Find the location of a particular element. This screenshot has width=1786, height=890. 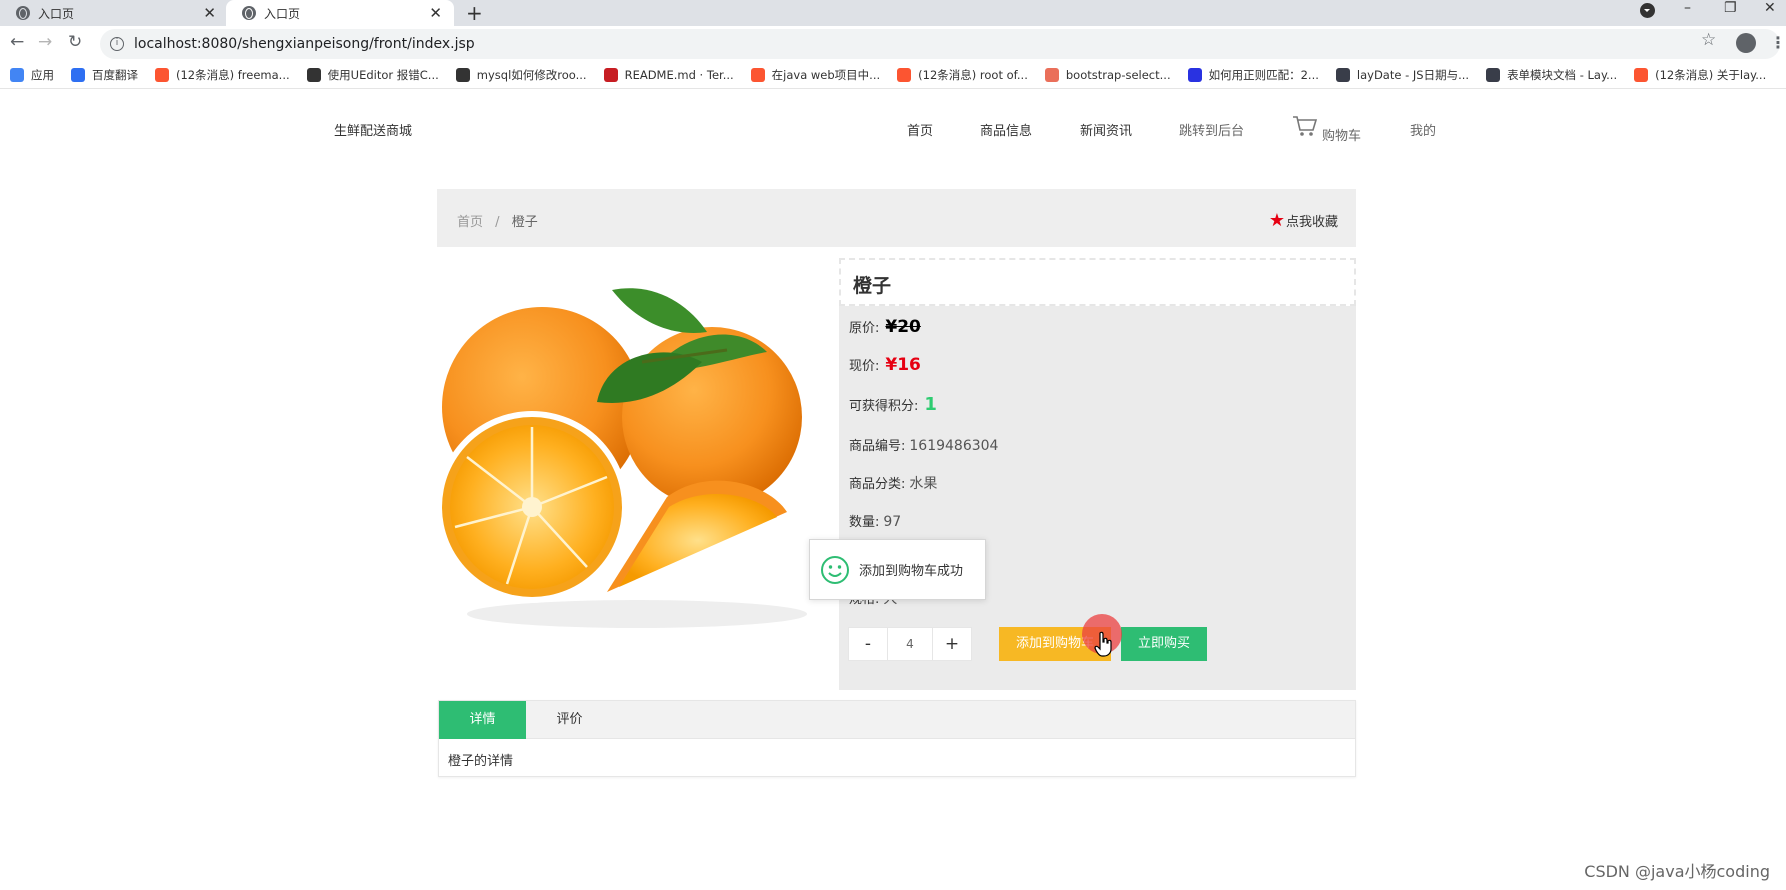

points-row: 可获得积分: 1 is located at coordinates (893, 404).